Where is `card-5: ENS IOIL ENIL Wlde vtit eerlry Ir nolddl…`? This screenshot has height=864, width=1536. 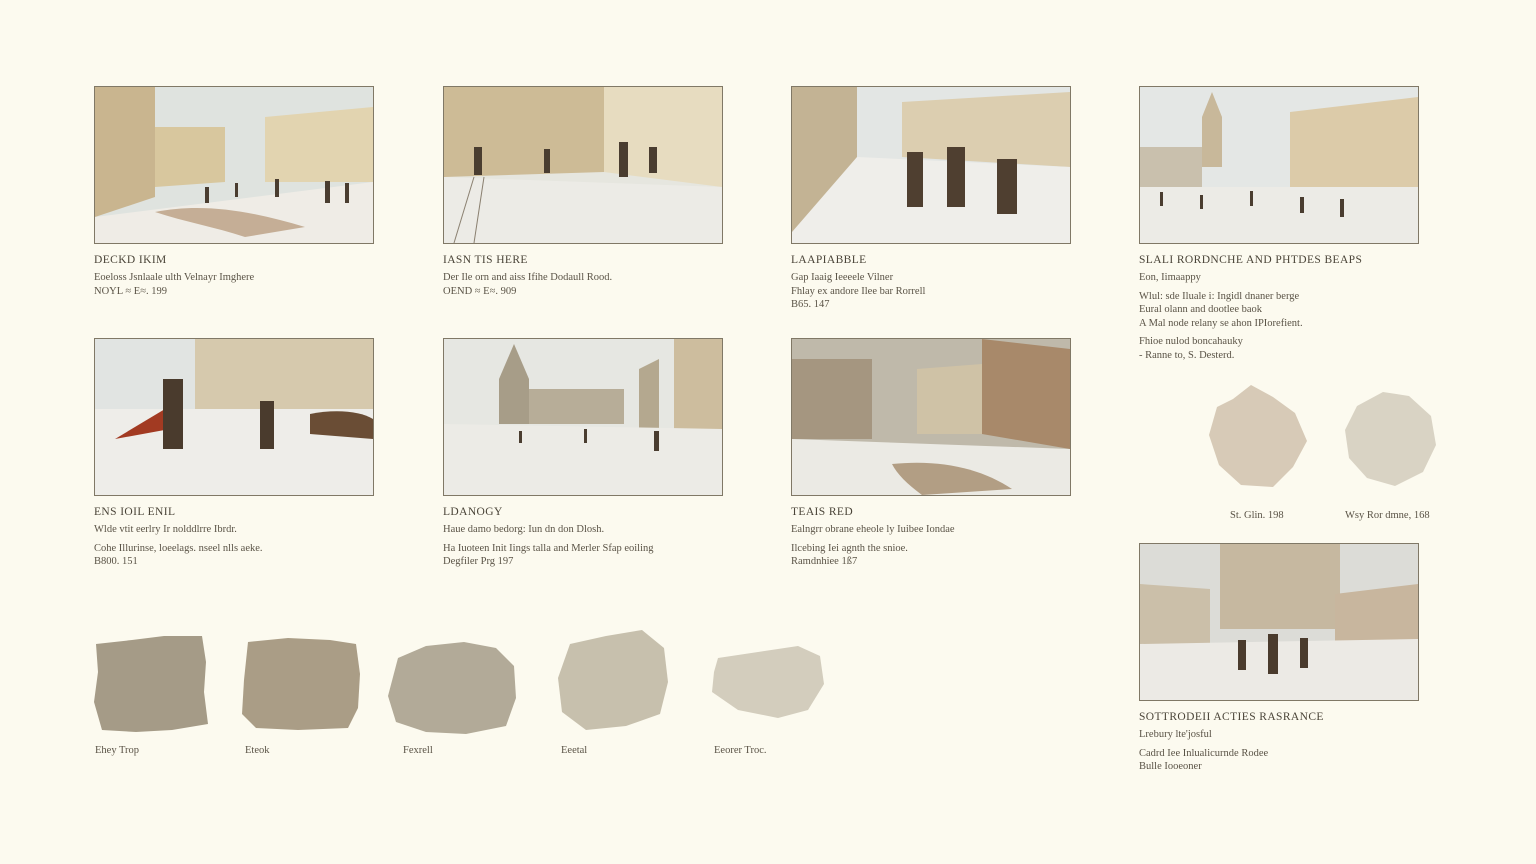 card-5: ENS IOIL ENIL Wlde vtit eerlry Ir nolddl… is located at coordinates (234, 453).